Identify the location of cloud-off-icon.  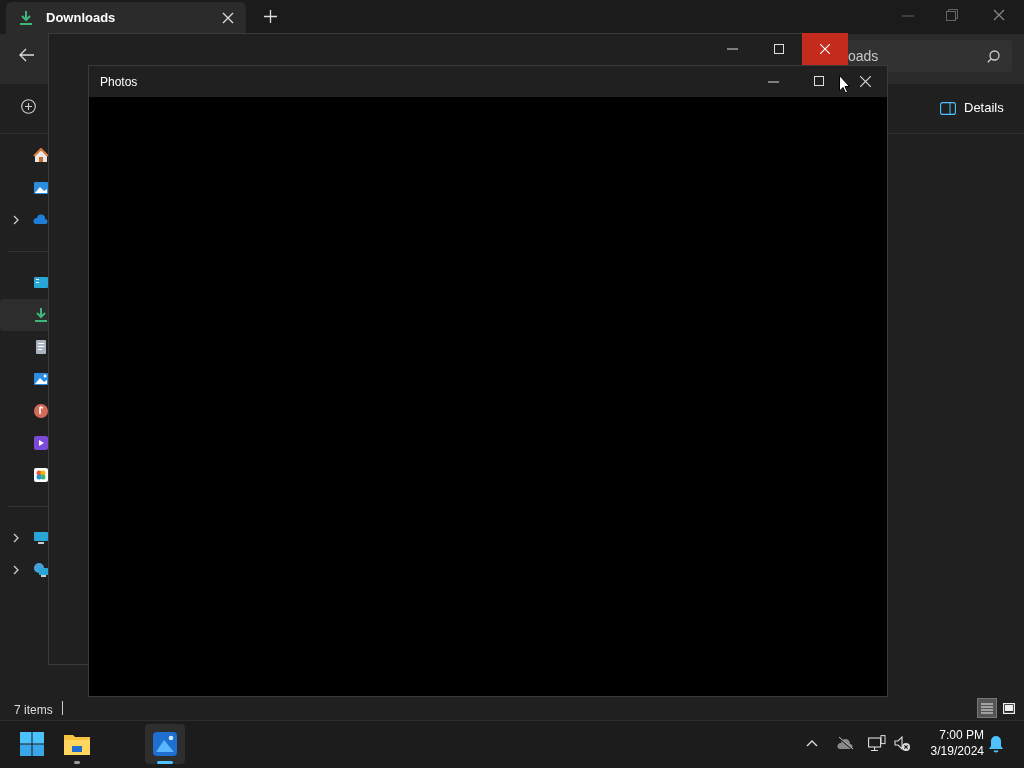
(845, 744).